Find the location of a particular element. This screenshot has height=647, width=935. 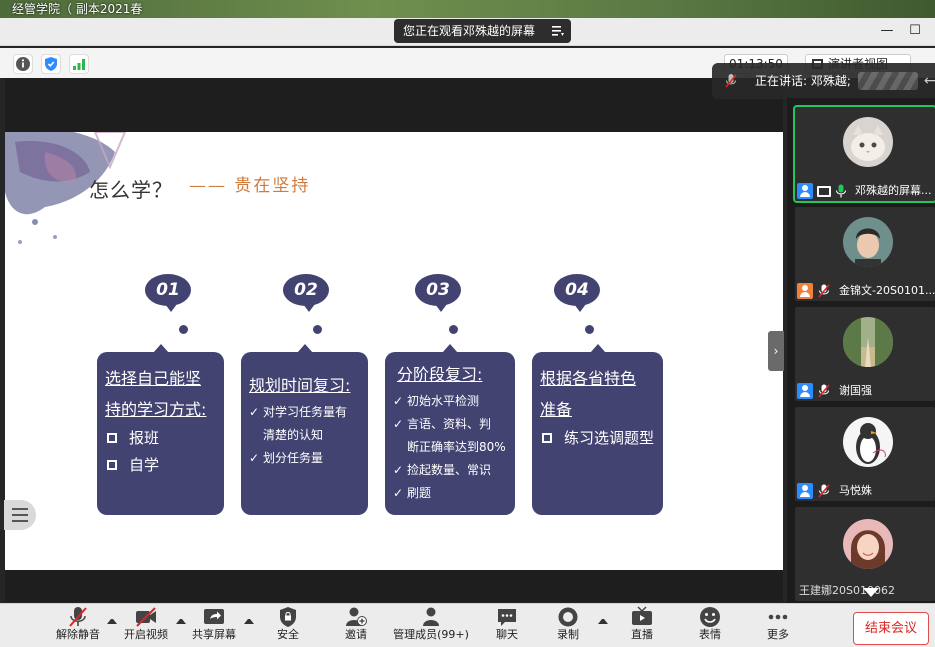

step-number-01: 01 is located at coordinates (168, 293).